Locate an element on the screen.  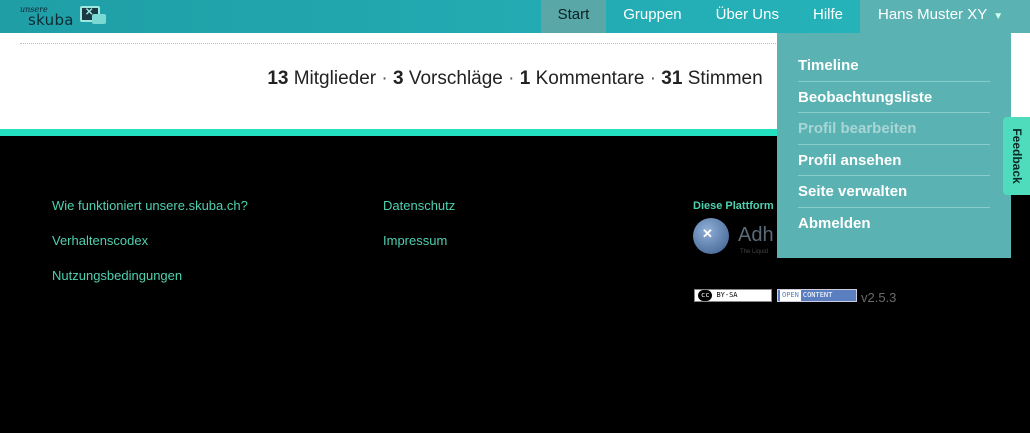
cc-icon: cc is located at coordinates (705, 295).